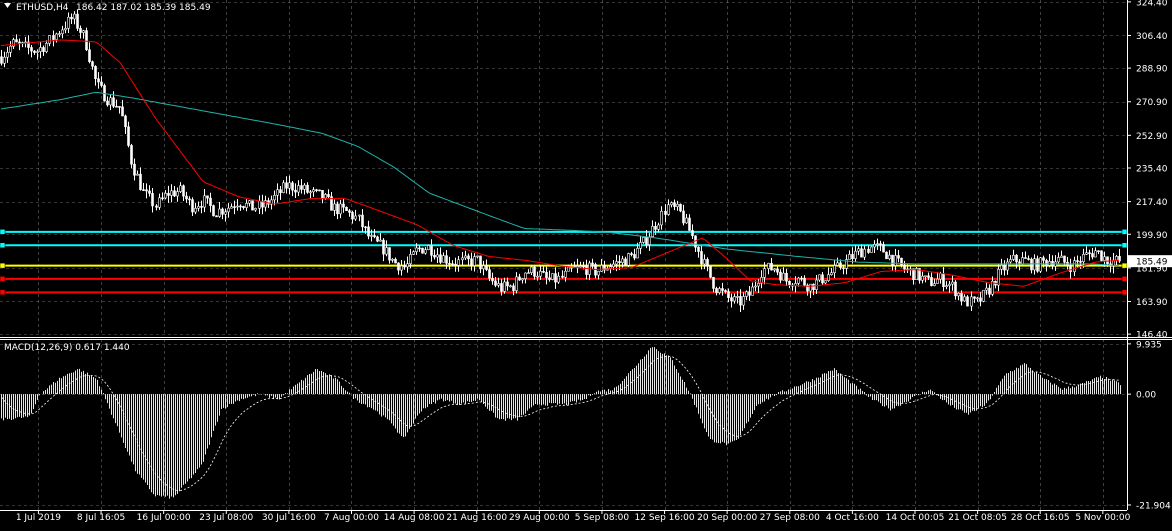  What do you see at coordinates (38, 518) in the screenshot?
I see `time-tick-label: 1 Jul 2019` at bounding box center [38, 518].